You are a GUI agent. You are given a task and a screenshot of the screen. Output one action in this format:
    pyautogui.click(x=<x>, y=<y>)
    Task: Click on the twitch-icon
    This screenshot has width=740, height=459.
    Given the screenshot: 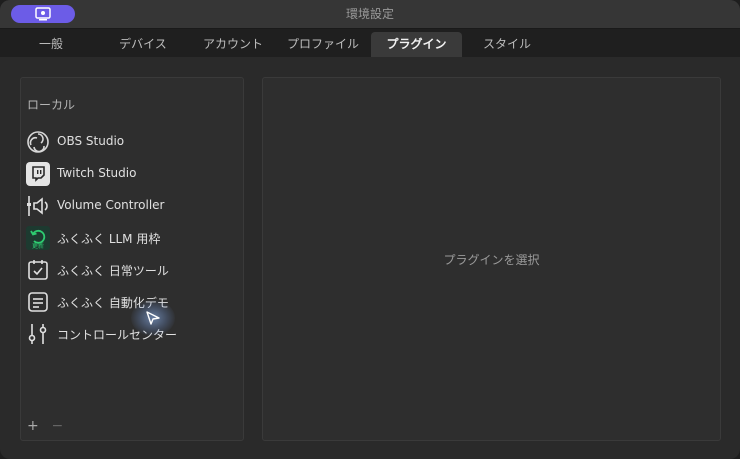 What is the action you would take?
    pyautogui.click(x=38, y=174)
    